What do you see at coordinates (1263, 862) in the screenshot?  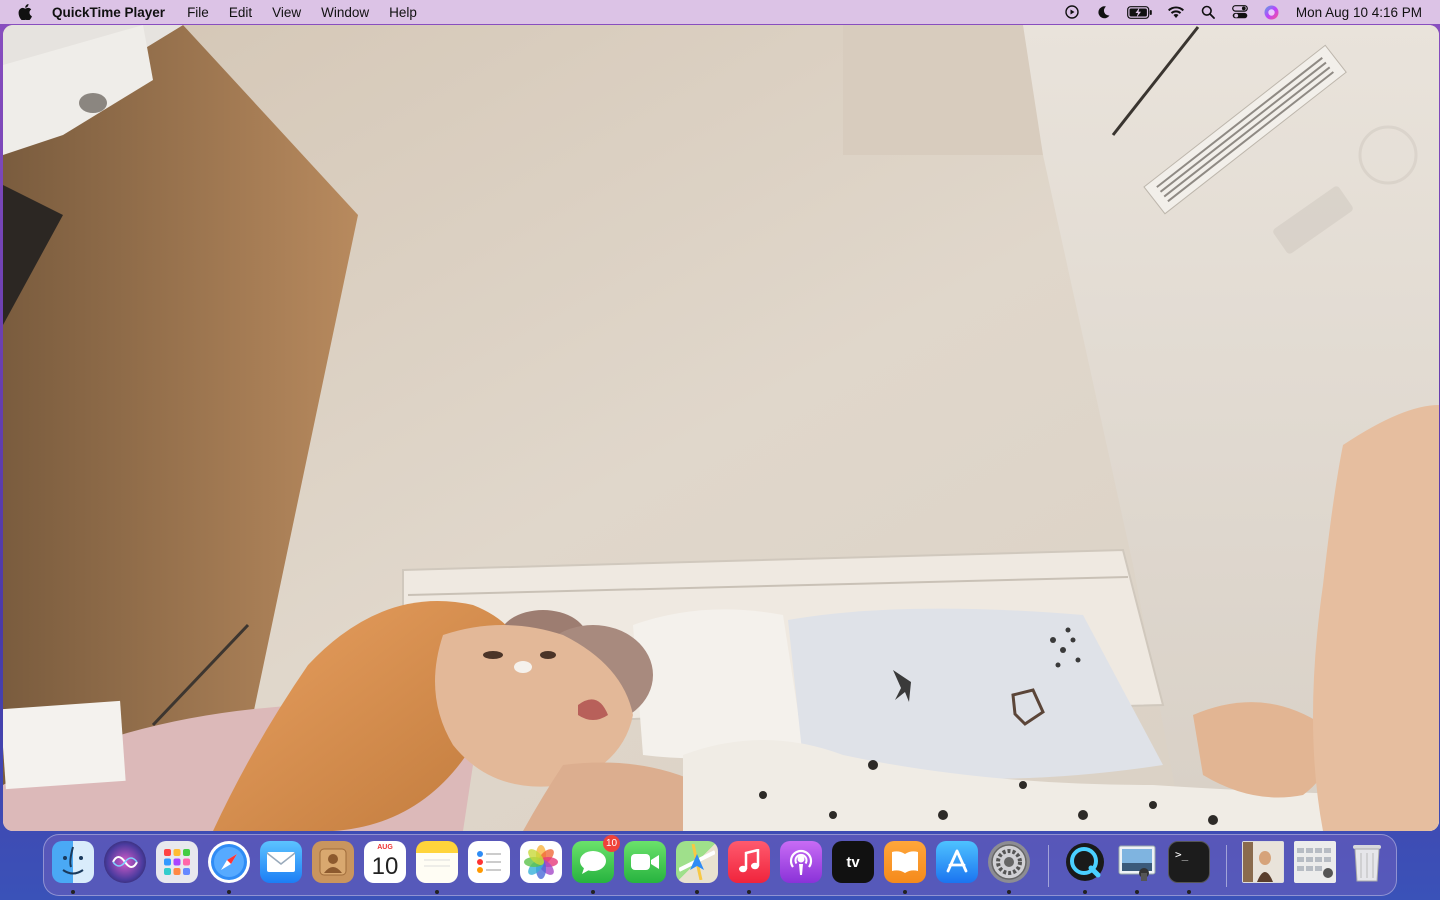 I see `photo-thumbnail-icon` at bounding box center [1263, 862].